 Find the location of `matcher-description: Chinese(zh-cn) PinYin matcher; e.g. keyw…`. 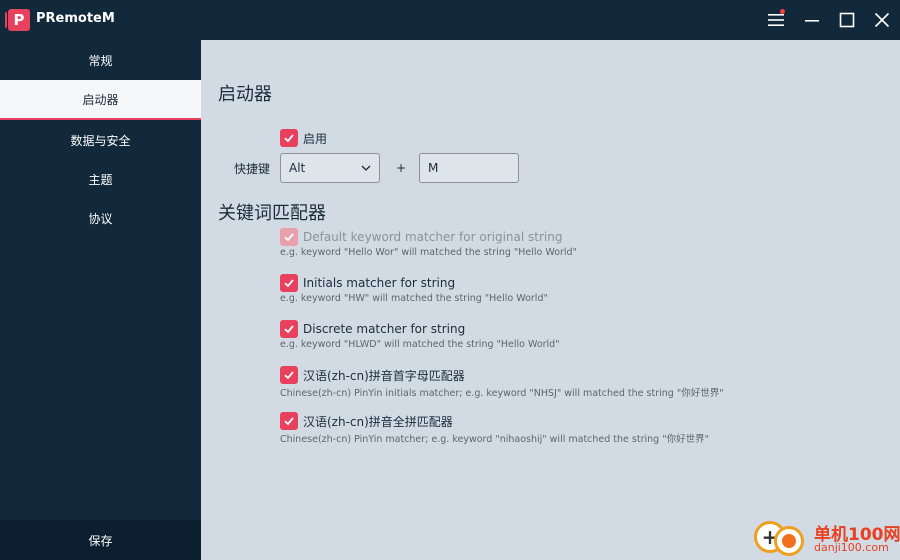

matcher-description: Chinese(zh-cn) PinYin matcher; e.g. keyw… is located at coordinates (494, 439).